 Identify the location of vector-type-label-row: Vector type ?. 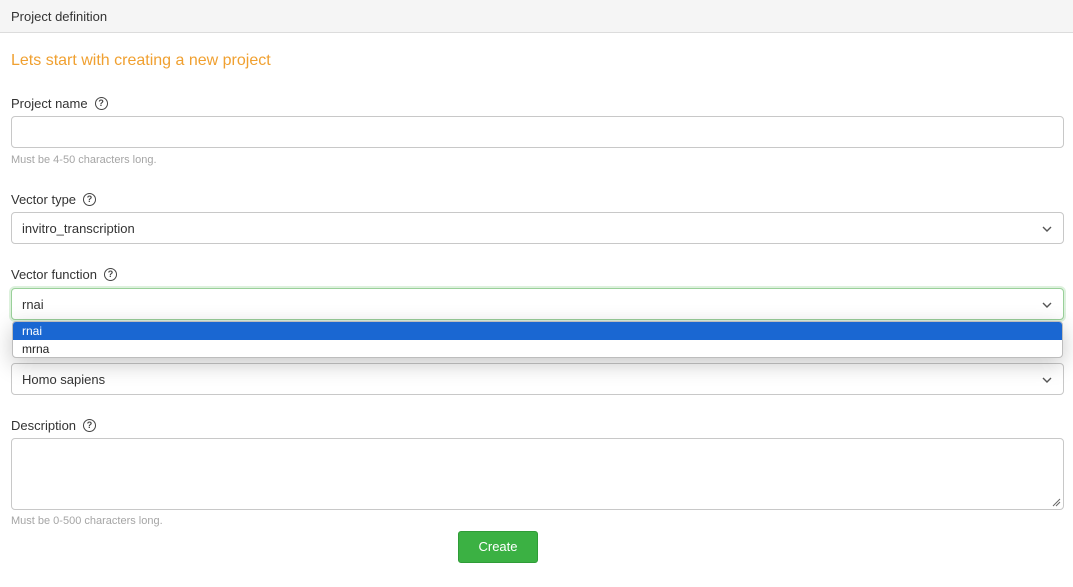
(54, 199).